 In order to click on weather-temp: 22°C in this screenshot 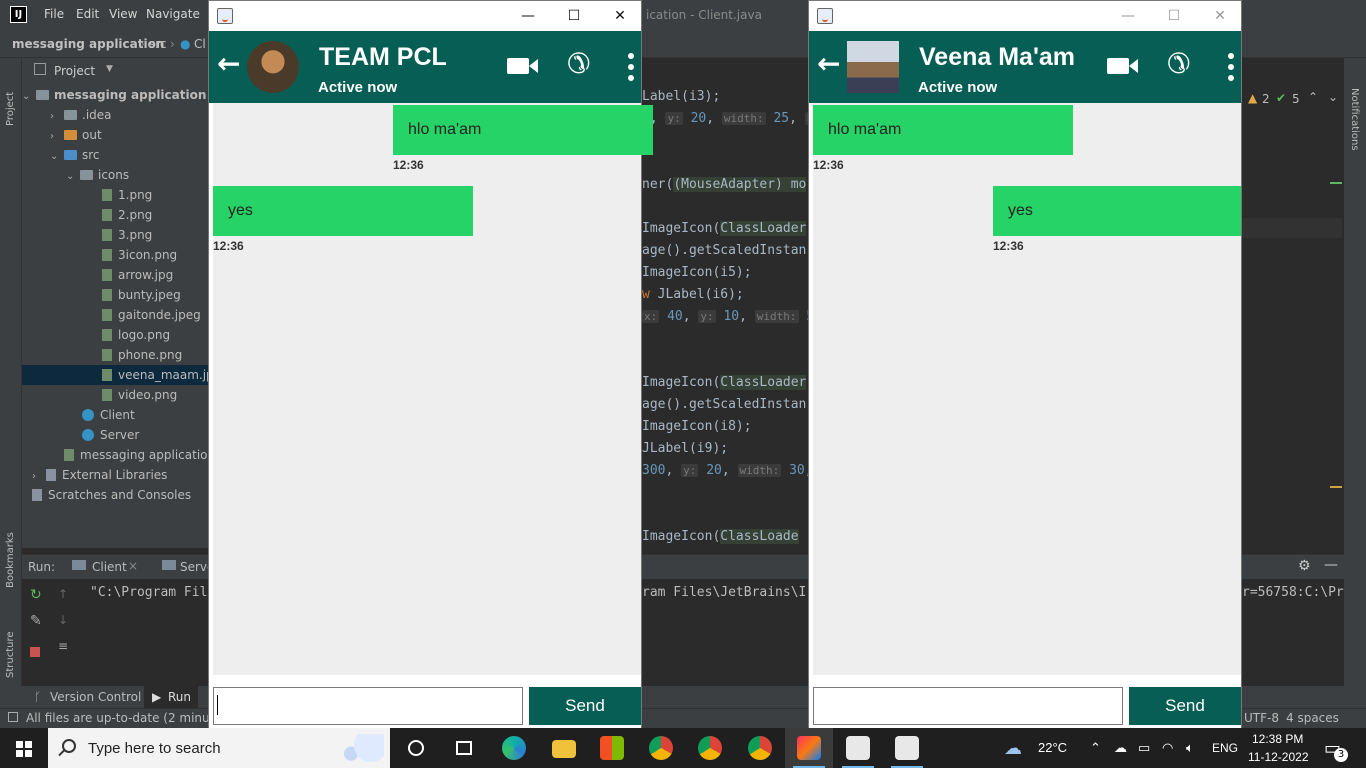, I will do `click(1052, 748)`.